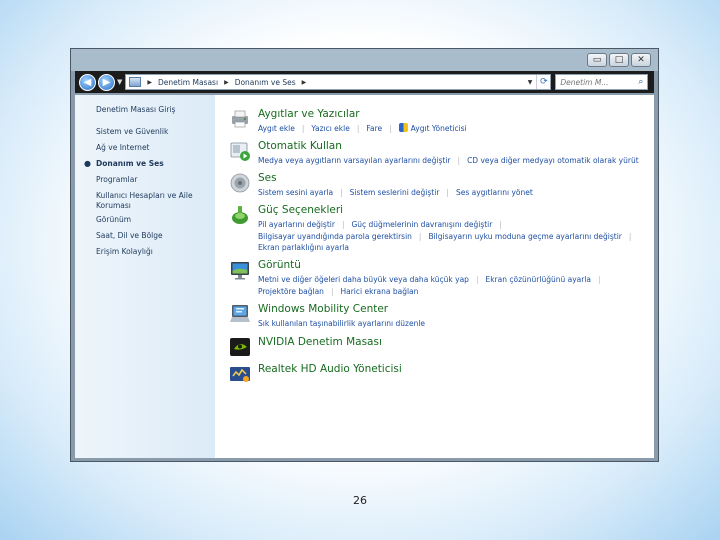  What do you see at coordinates (374, 128) in the screenshot?
I see `link-mouse: Fare` at bounding box center [374, 128].